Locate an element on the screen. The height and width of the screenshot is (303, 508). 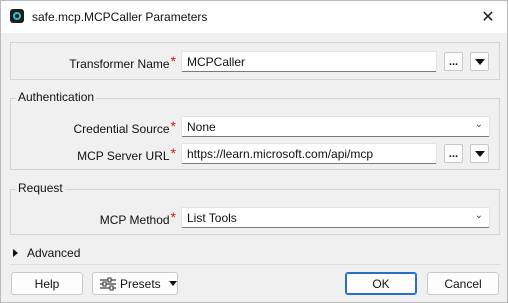
footer-divider is located at coordinates (255, 264).